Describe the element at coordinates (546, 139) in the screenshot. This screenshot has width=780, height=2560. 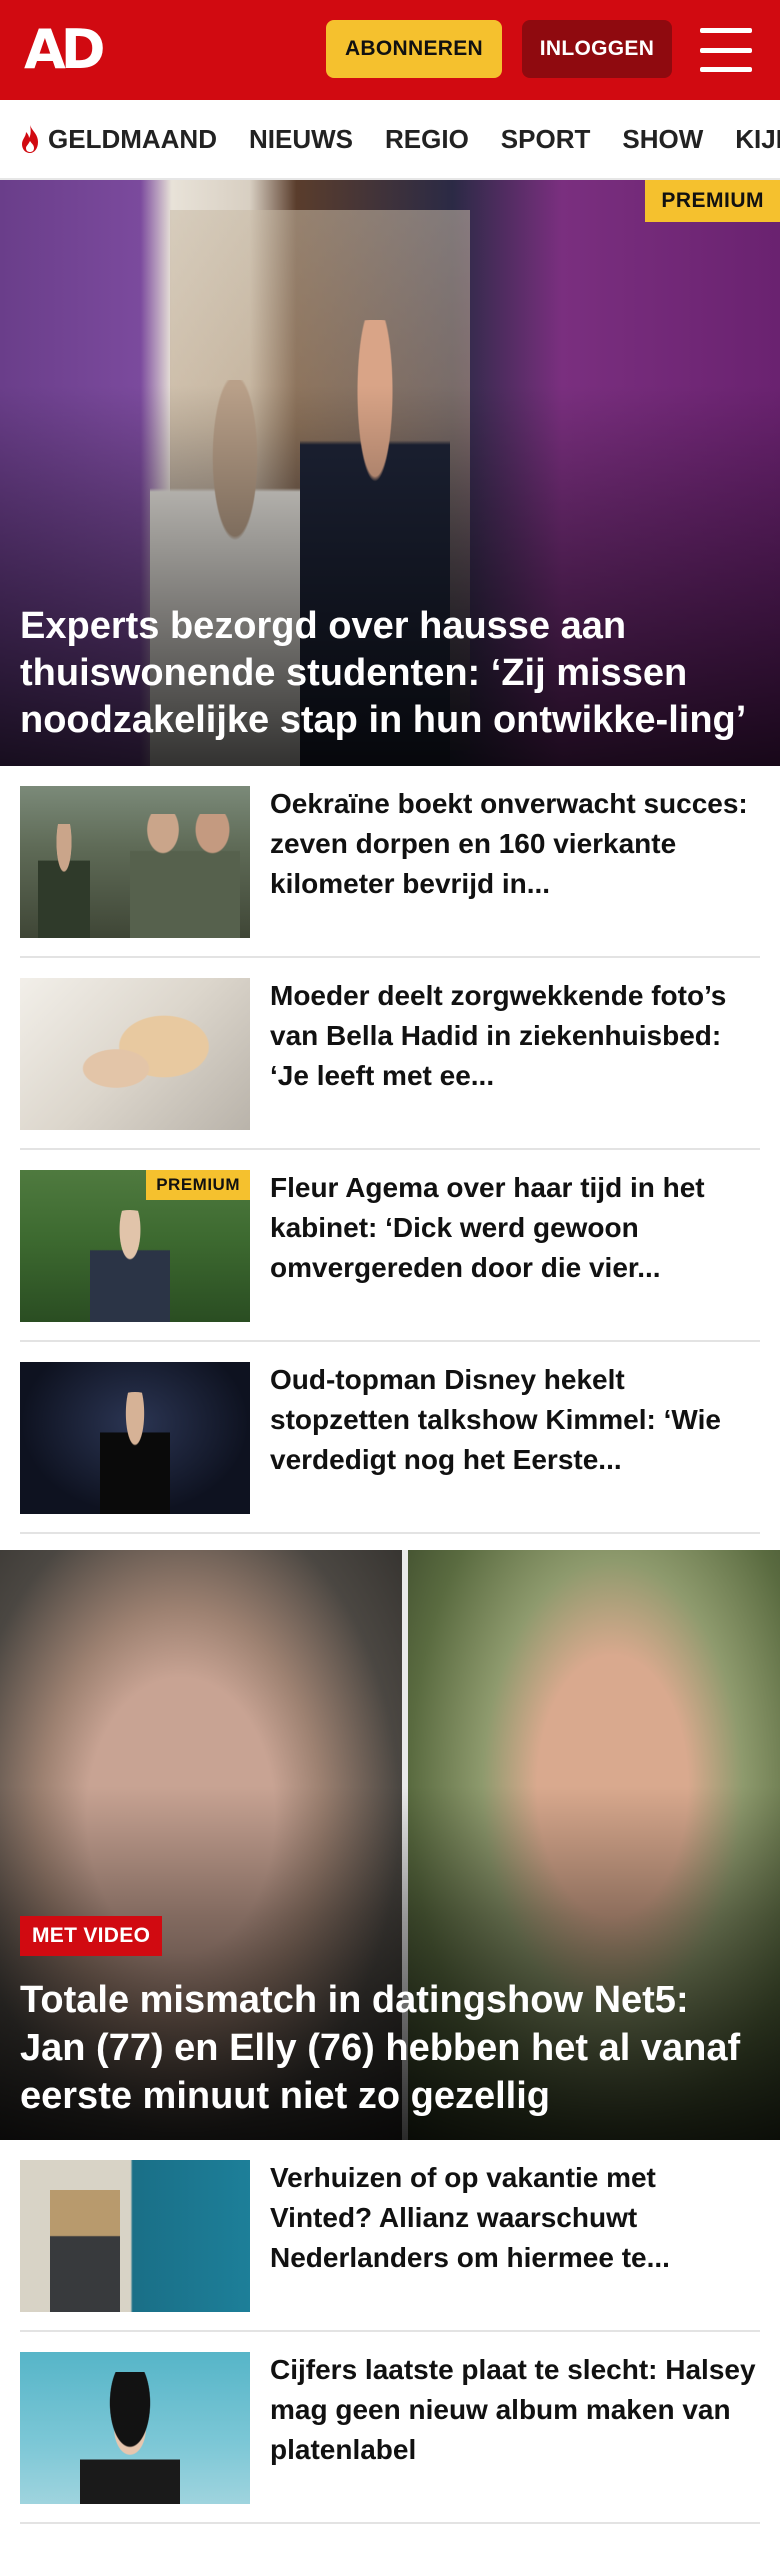
I see `nav-item-sport: SPORT` at that location.